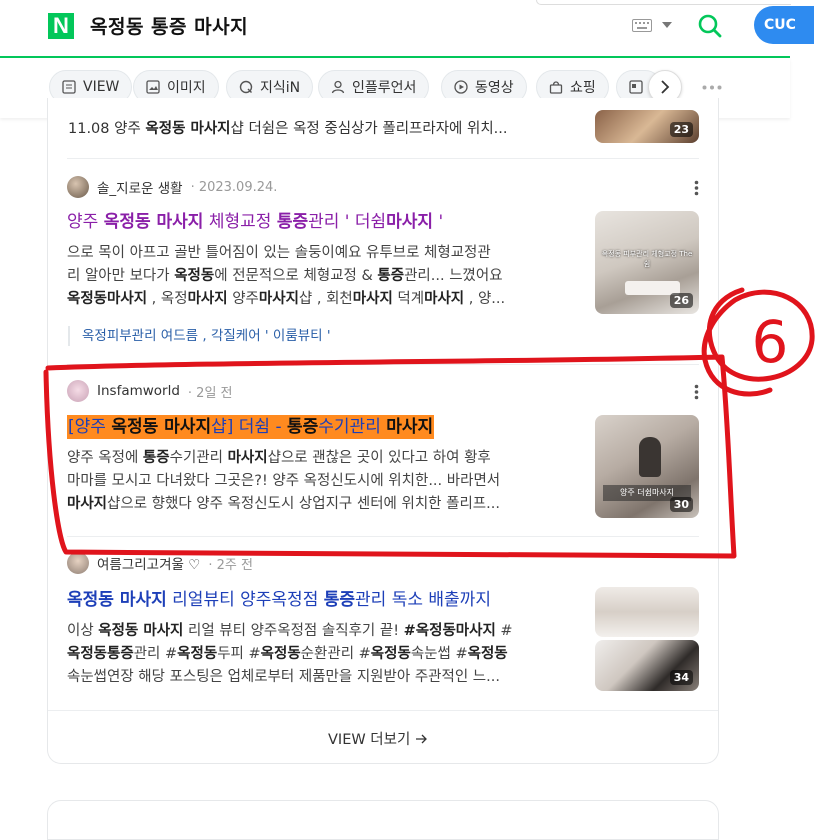 This screenshot has height=840, width=822. I want to click on post1-title-link: 양주 옥정동 마사지 체형교정 통증관리 ' 더쉼마사지 ', so click(255, 222).